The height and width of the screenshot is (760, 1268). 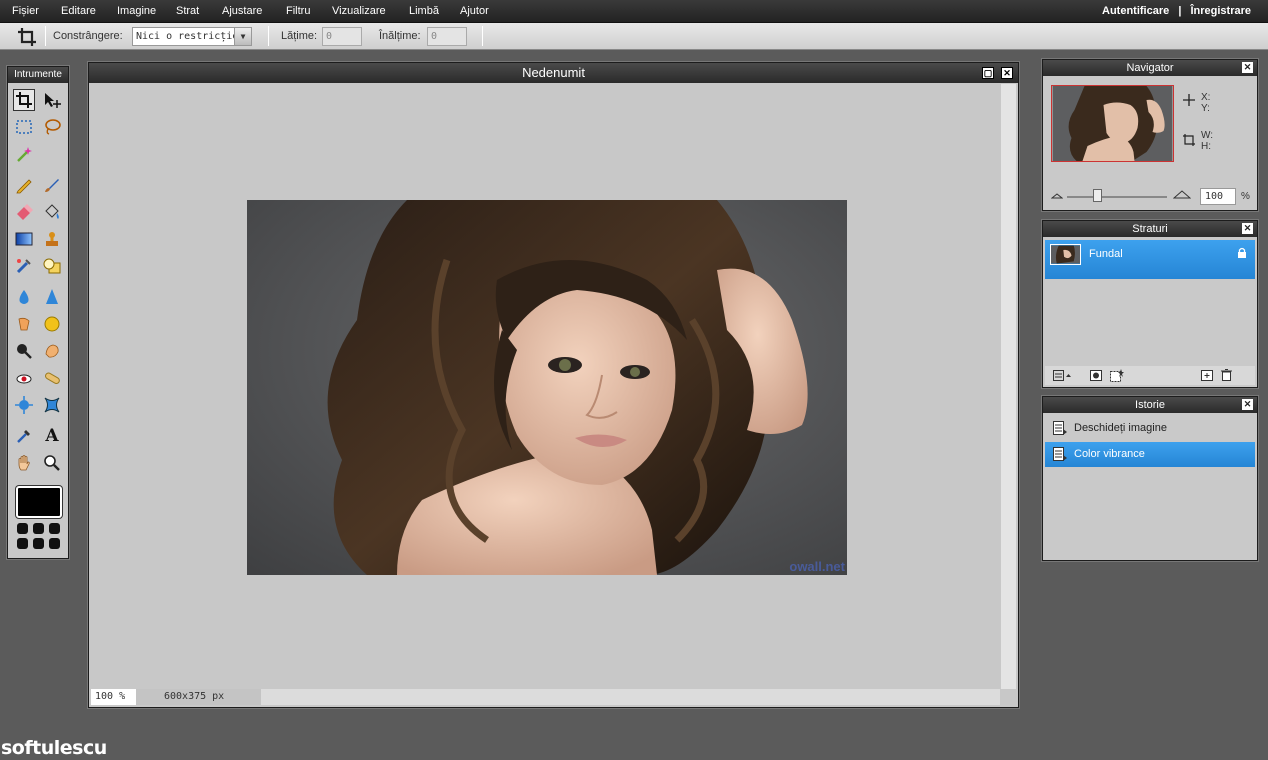 What do you see at coordinates (52, 351) in the screenshot?
I see `burn-icon` at bounding box center [52, 351].